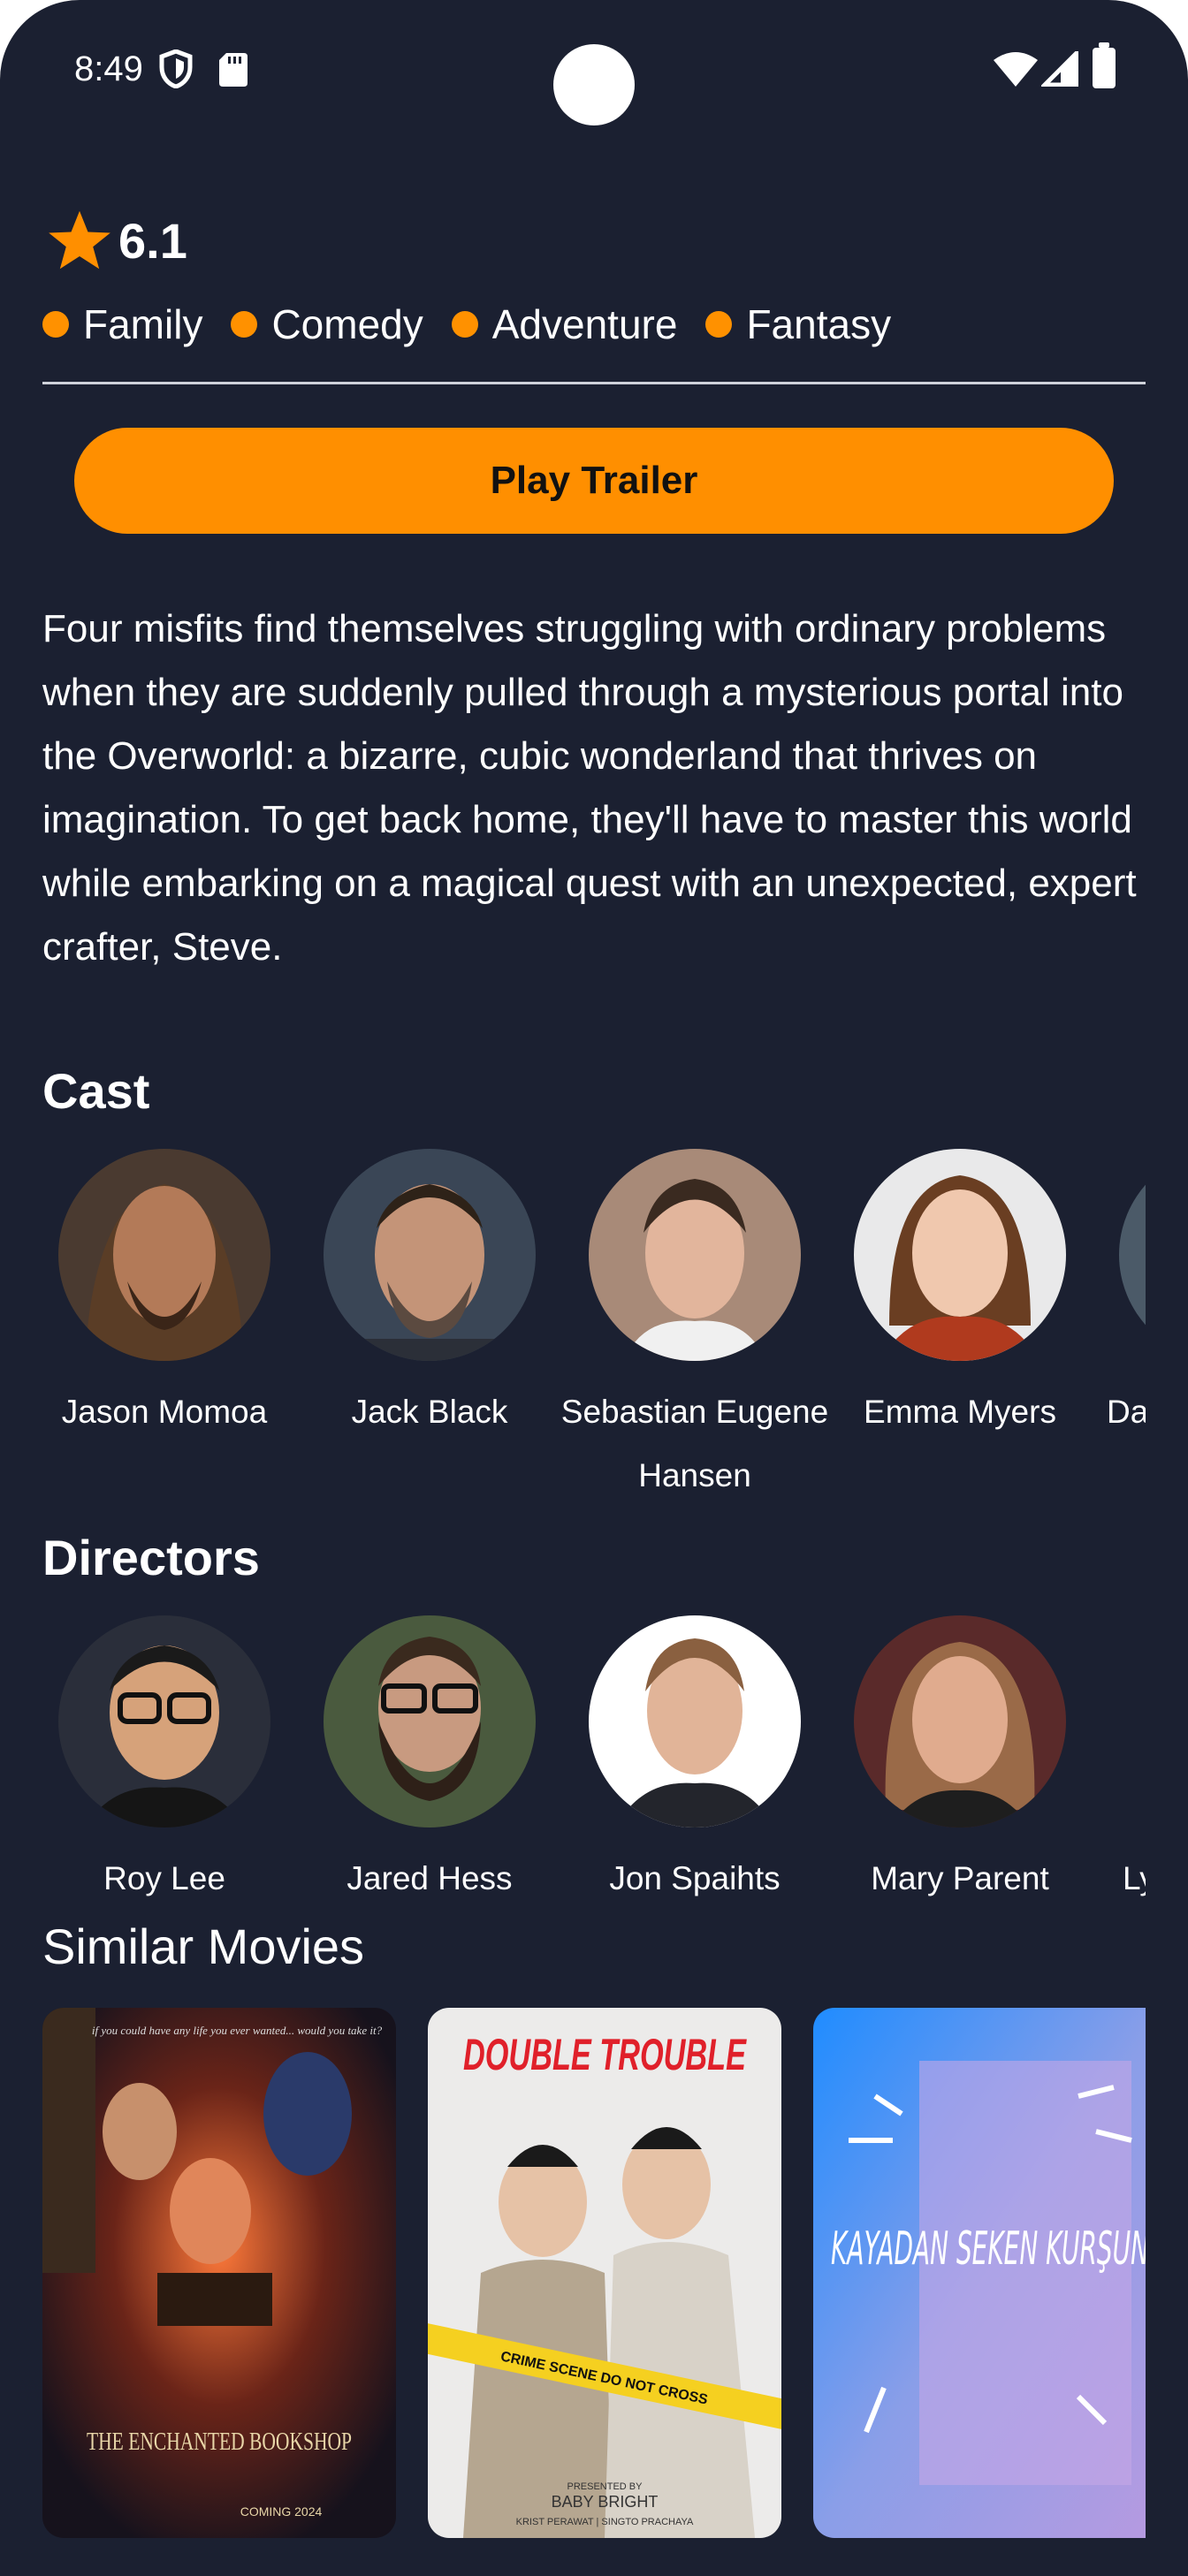  I want to click on directors-title: Directors, so click(151, 1557).